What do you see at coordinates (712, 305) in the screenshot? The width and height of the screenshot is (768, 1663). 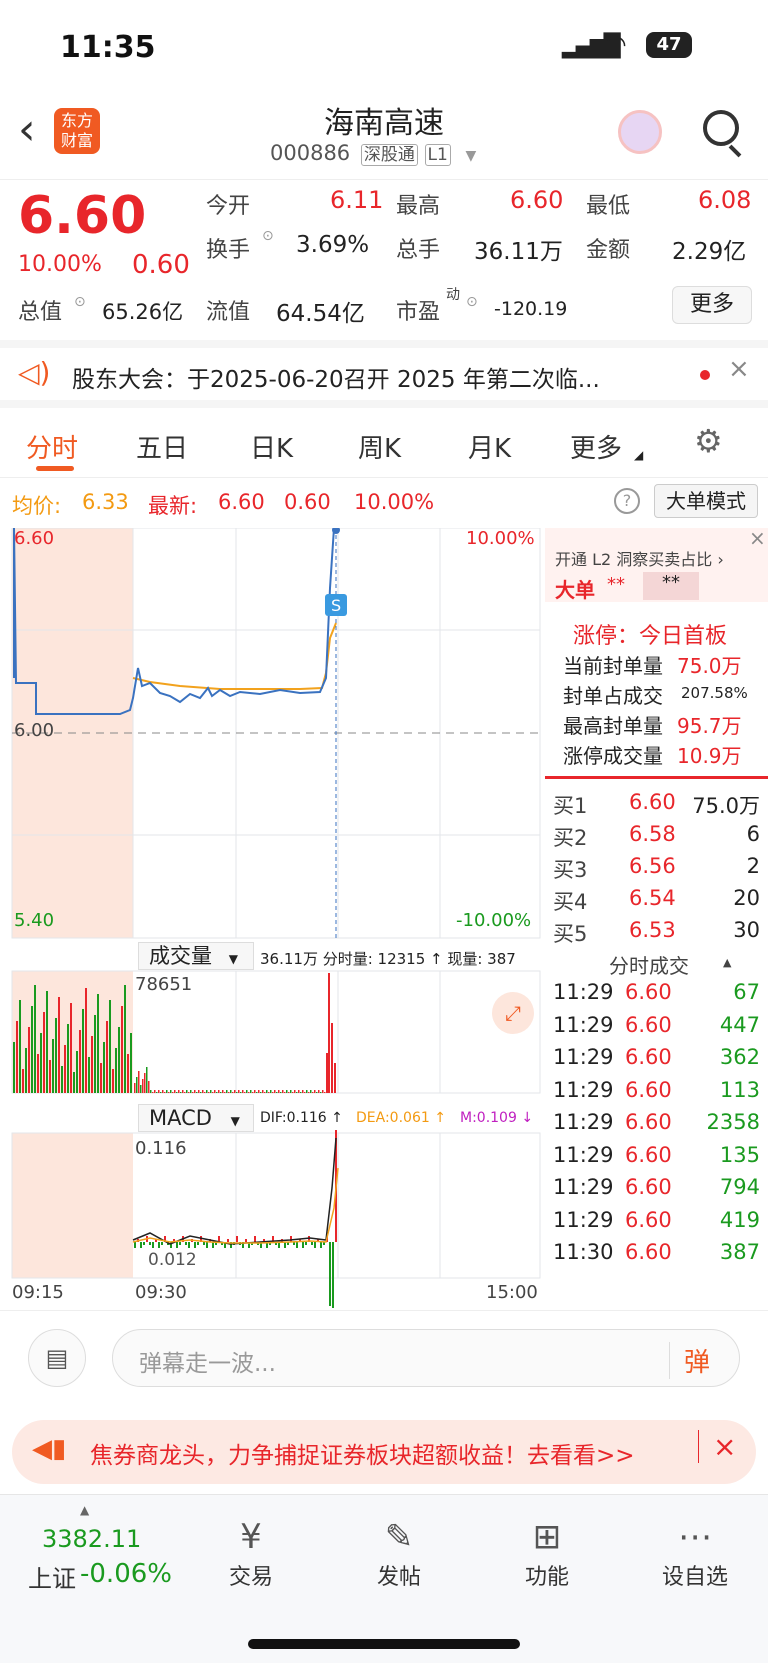 I see `more-button: 更多` at bounding box center [712, 305].